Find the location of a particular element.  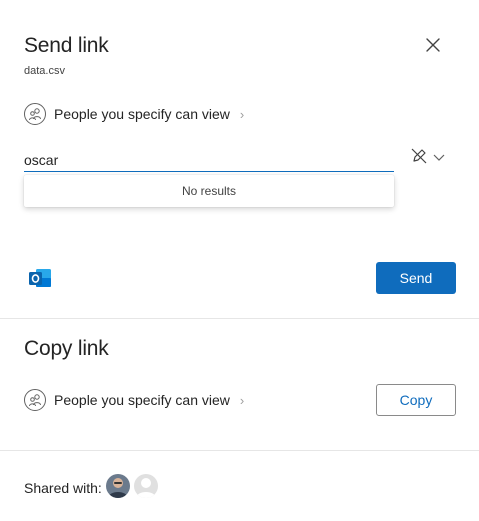

send-permission-settings: People you specify can view › is located at coordinates (134, 114).